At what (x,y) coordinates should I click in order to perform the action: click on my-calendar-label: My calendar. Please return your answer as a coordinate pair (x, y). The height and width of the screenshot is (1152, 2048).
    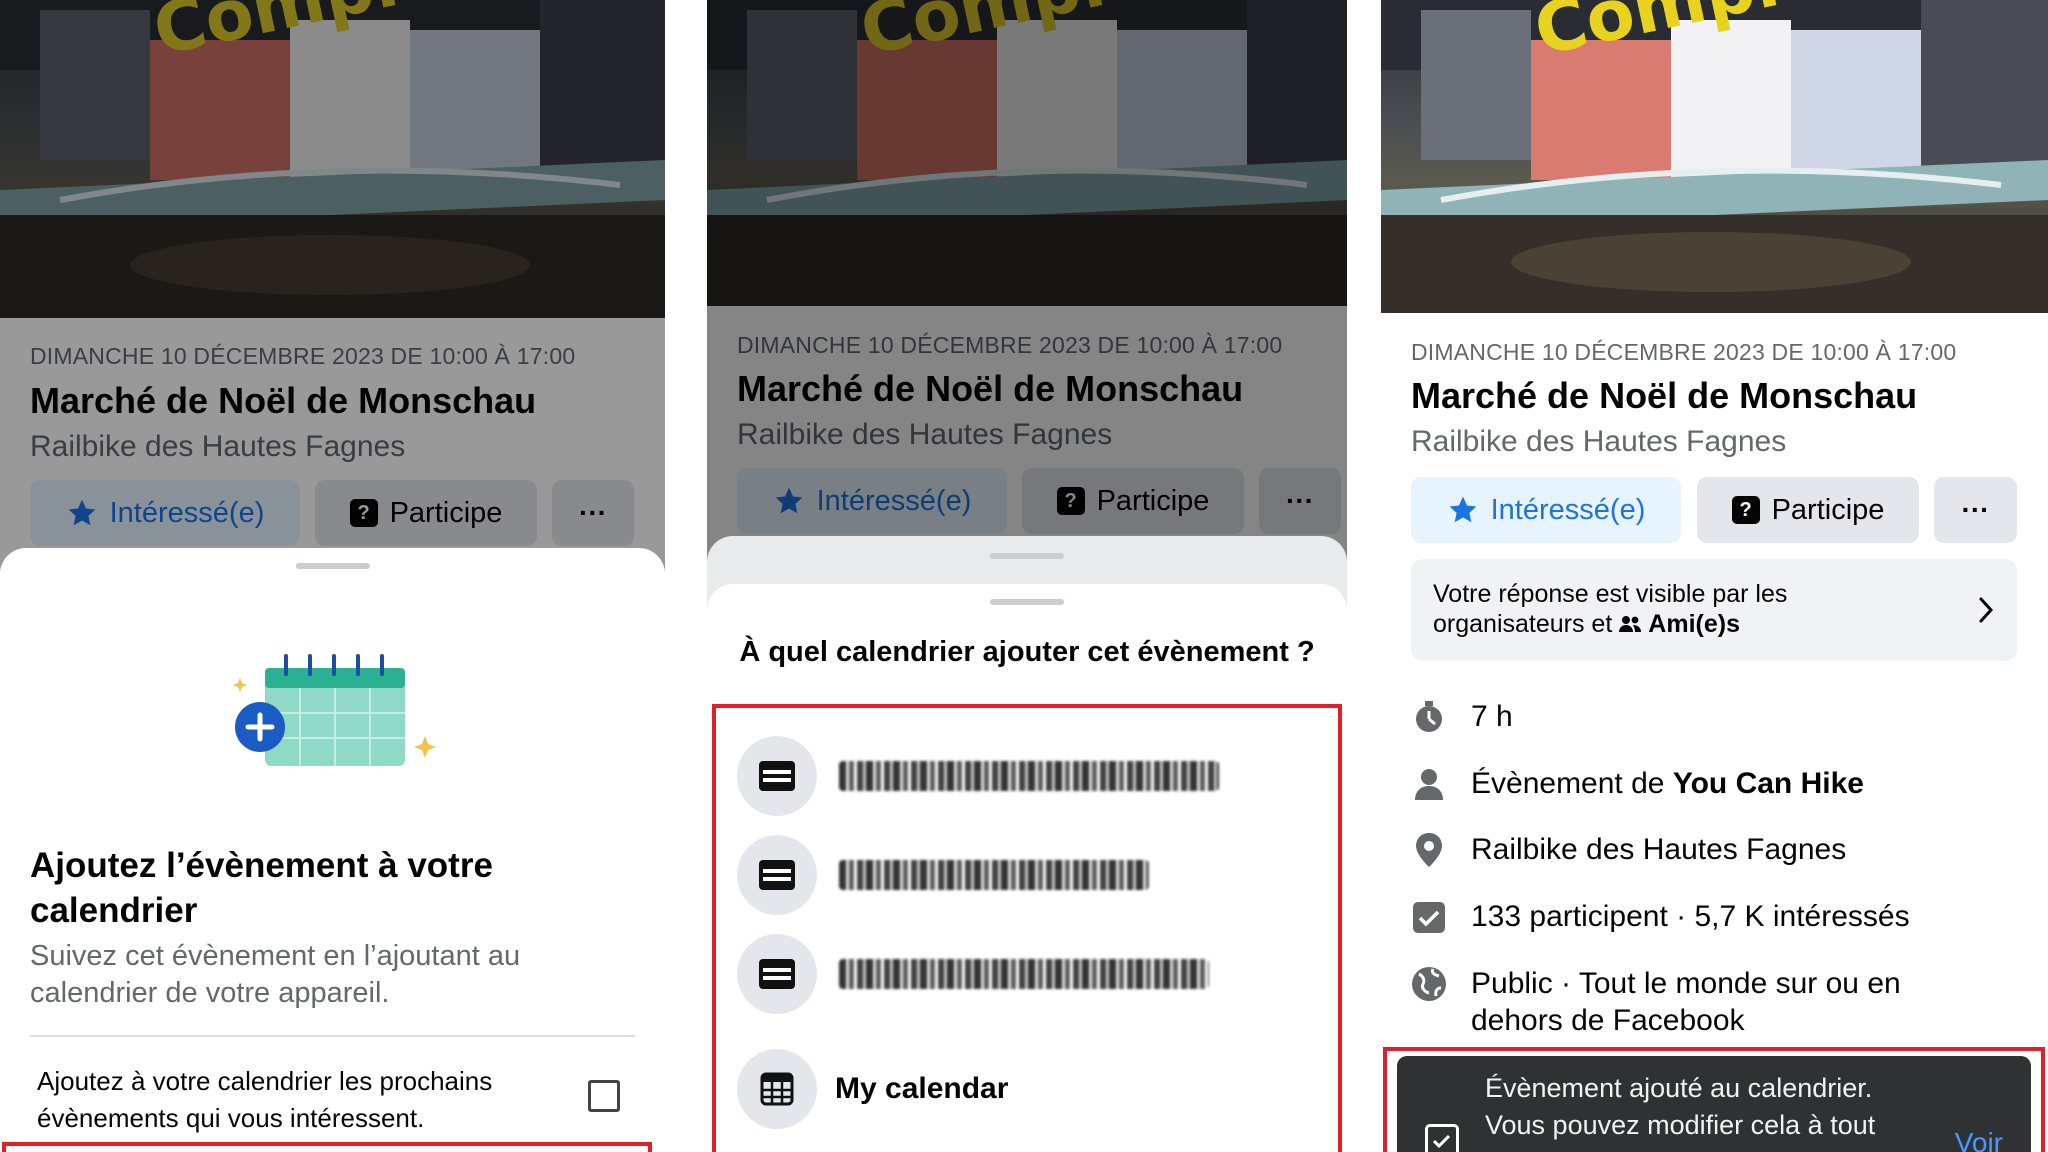
    Looking at the image, I should click on (922, 1088).